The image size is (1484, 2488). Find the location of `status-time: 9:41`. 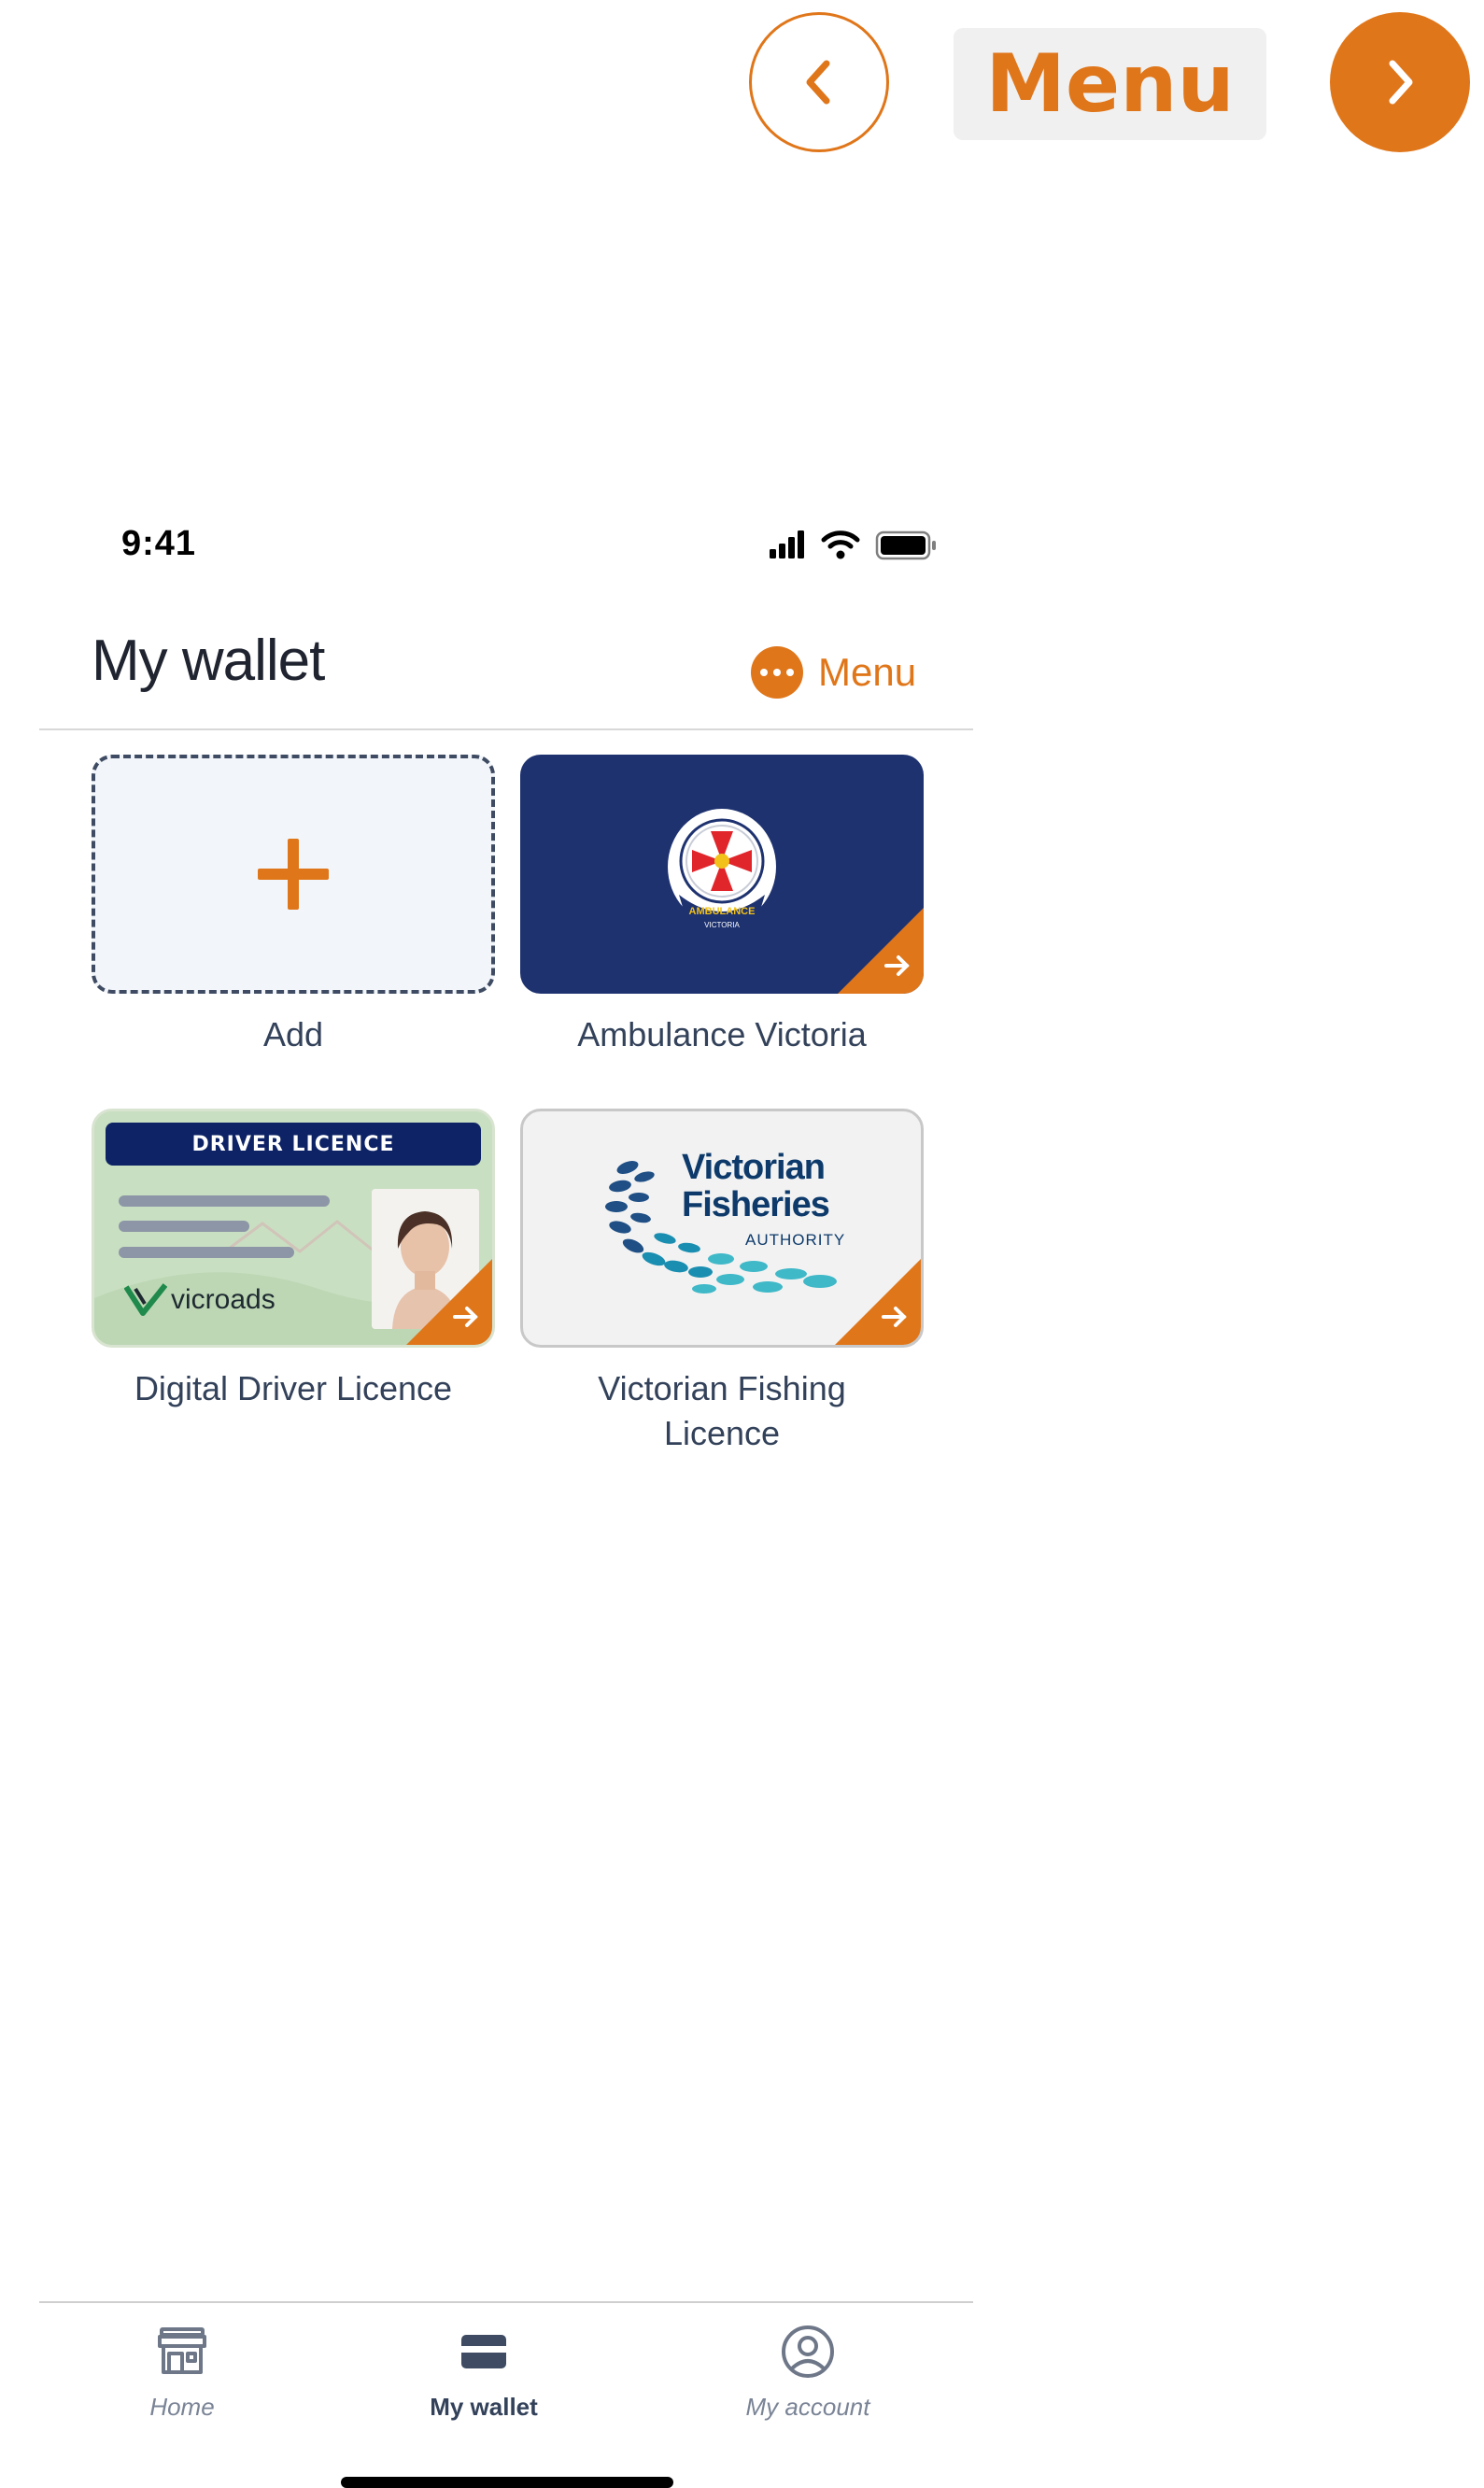

status-time: 9:41 is located at coordinates (159, 543).